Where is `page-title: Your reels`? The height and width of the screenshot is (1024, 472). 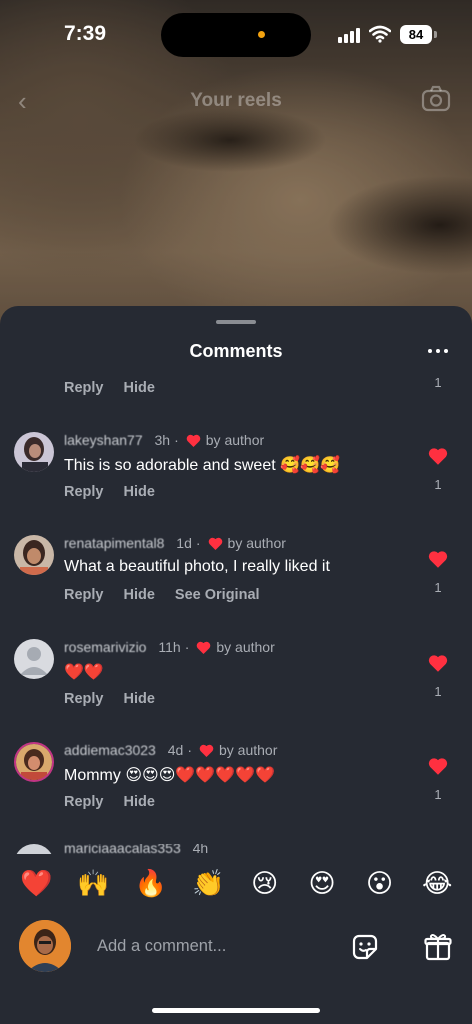
page-title: Your reels is located at coordinates (236, 100).